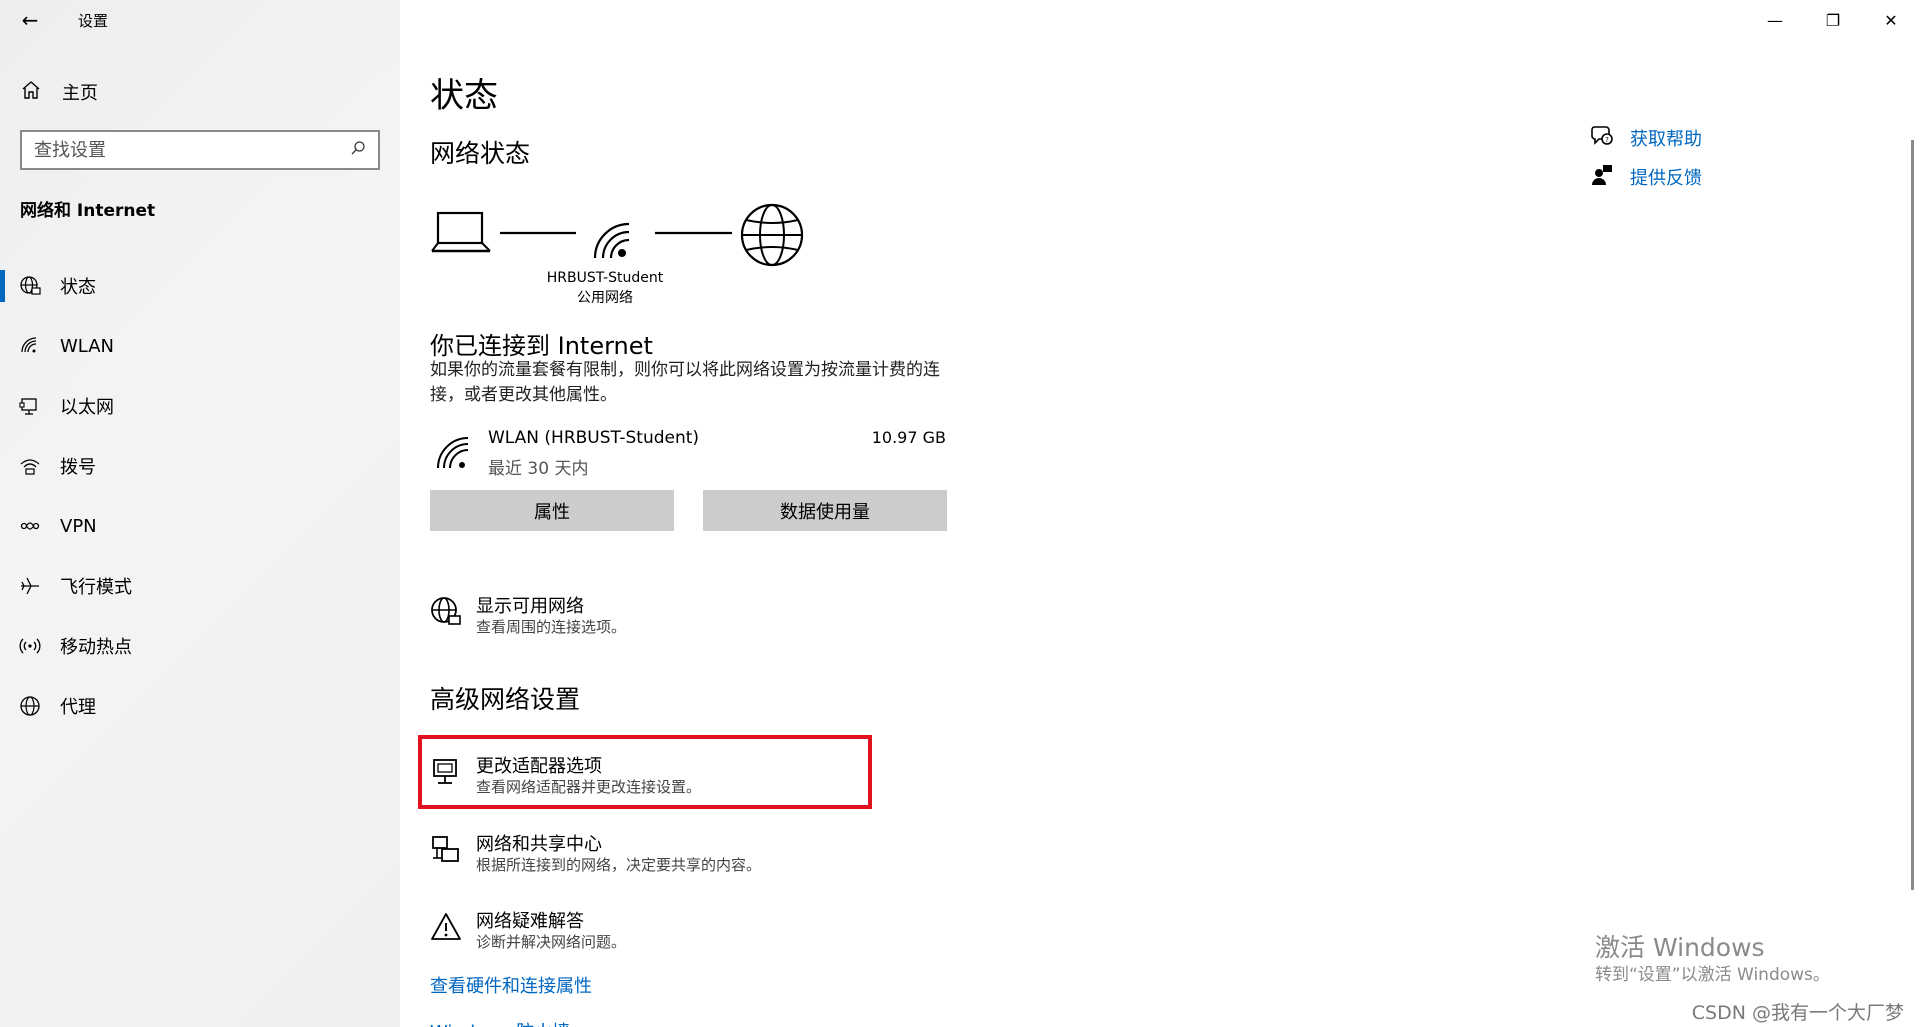 This screenshot has height=1027, width=1920. Describe the element at coordinates (30, 526) in the screenshot. I see `vpn-icon` at that location.